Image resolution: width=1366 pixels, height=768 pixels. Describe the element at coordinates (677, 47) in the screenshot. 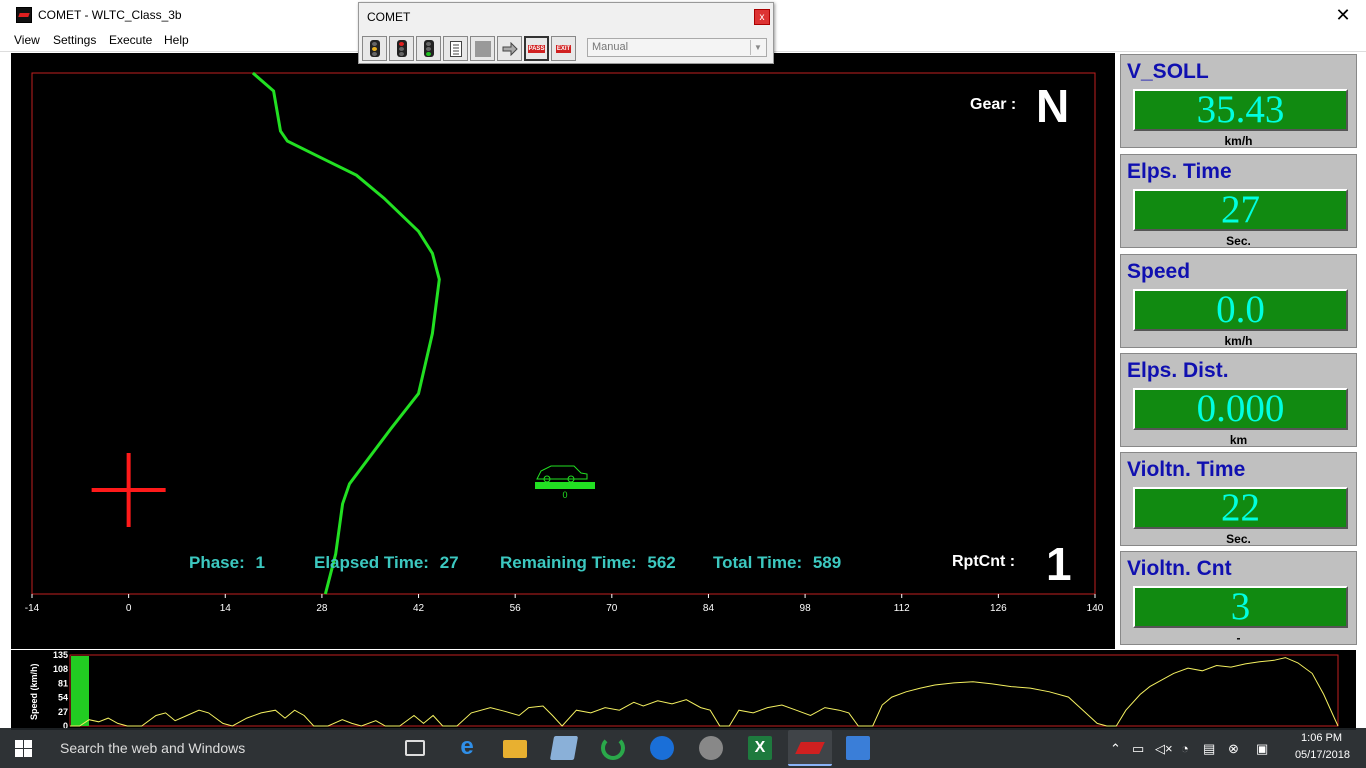

I see `mode-select: Manual ▼` at that location.